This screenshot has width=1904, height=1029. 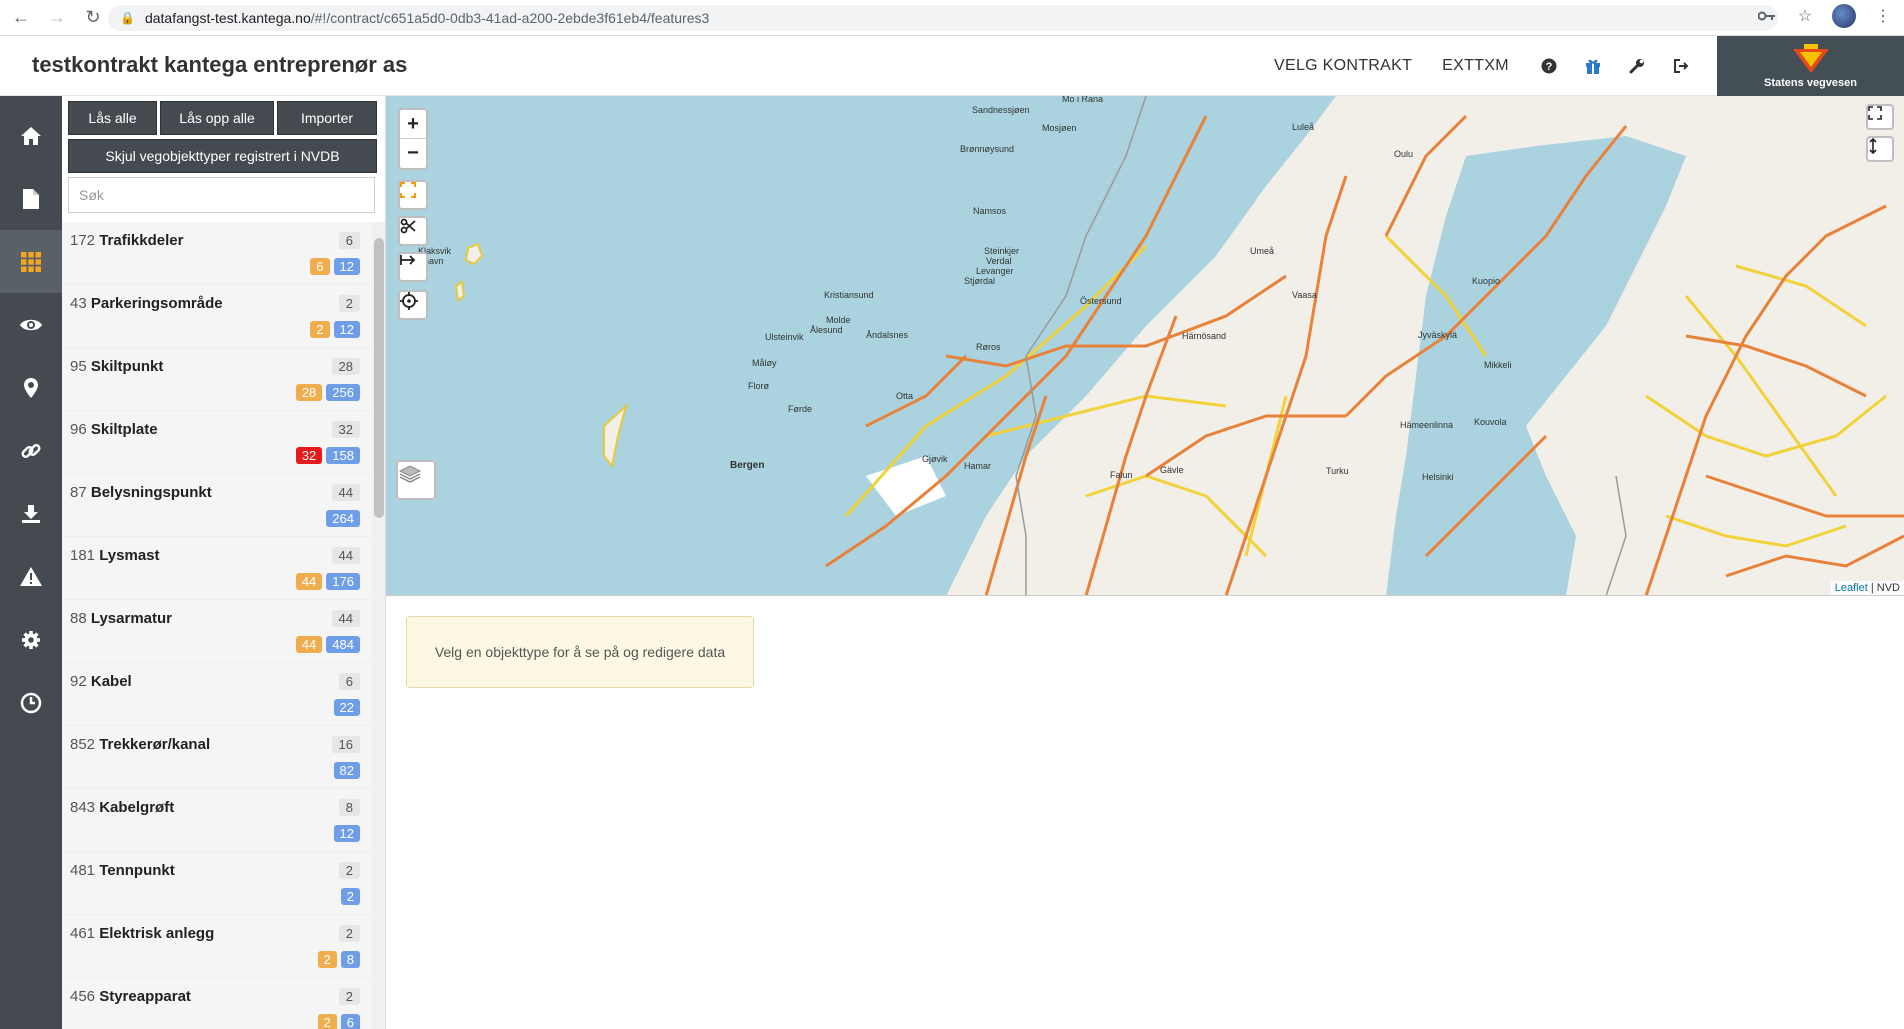 What do you see at coordinates (217, 1003) in the screenshot?
I see `feature-type-item: 456 Styreapparat 2 2 6` at bounding box center [217, 1003].